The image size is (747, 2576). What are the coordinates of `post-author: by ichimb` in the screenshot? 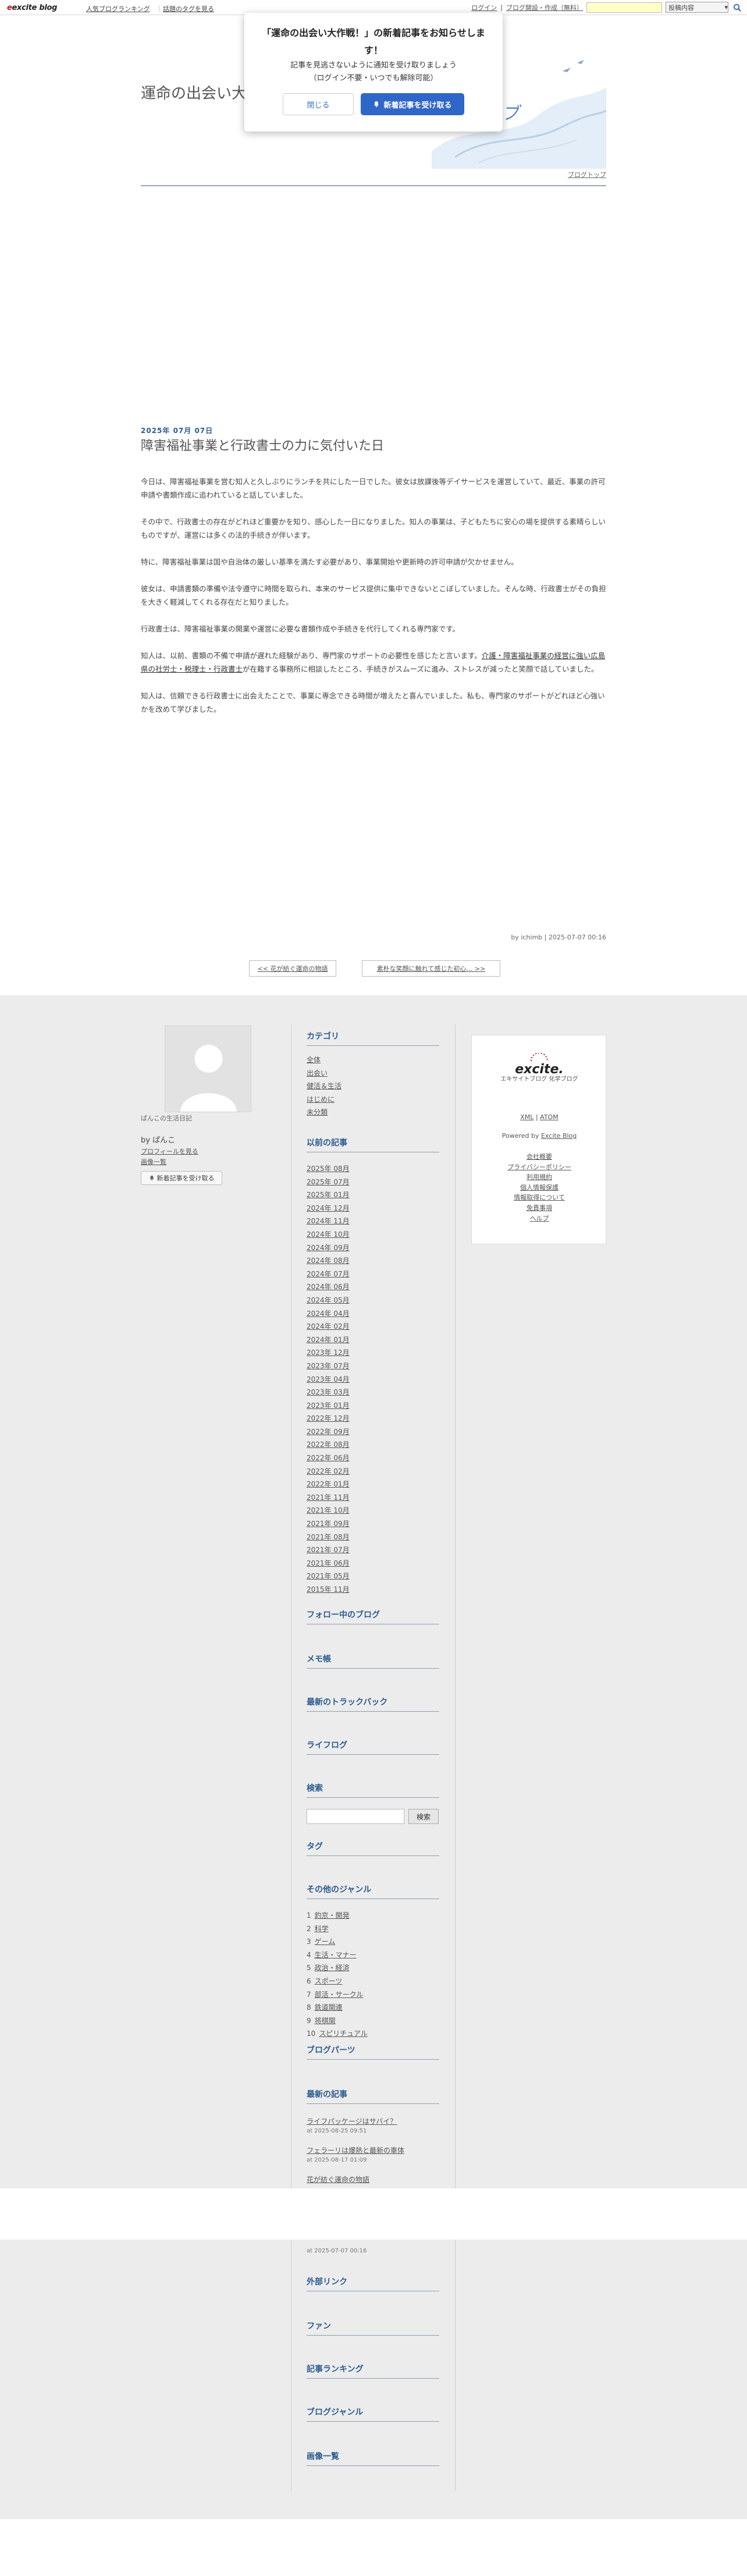 It's located at (527, 938).